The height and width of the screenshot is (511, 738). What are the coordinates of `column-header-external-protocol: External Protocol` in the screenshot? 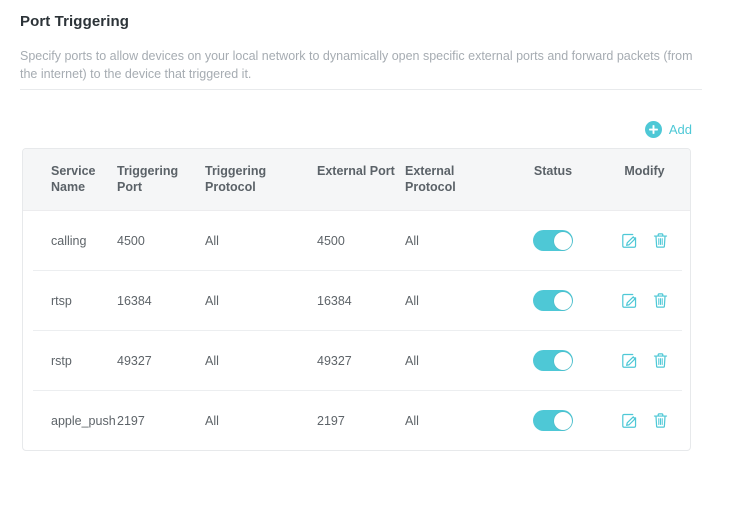 It's located at (457, 180).